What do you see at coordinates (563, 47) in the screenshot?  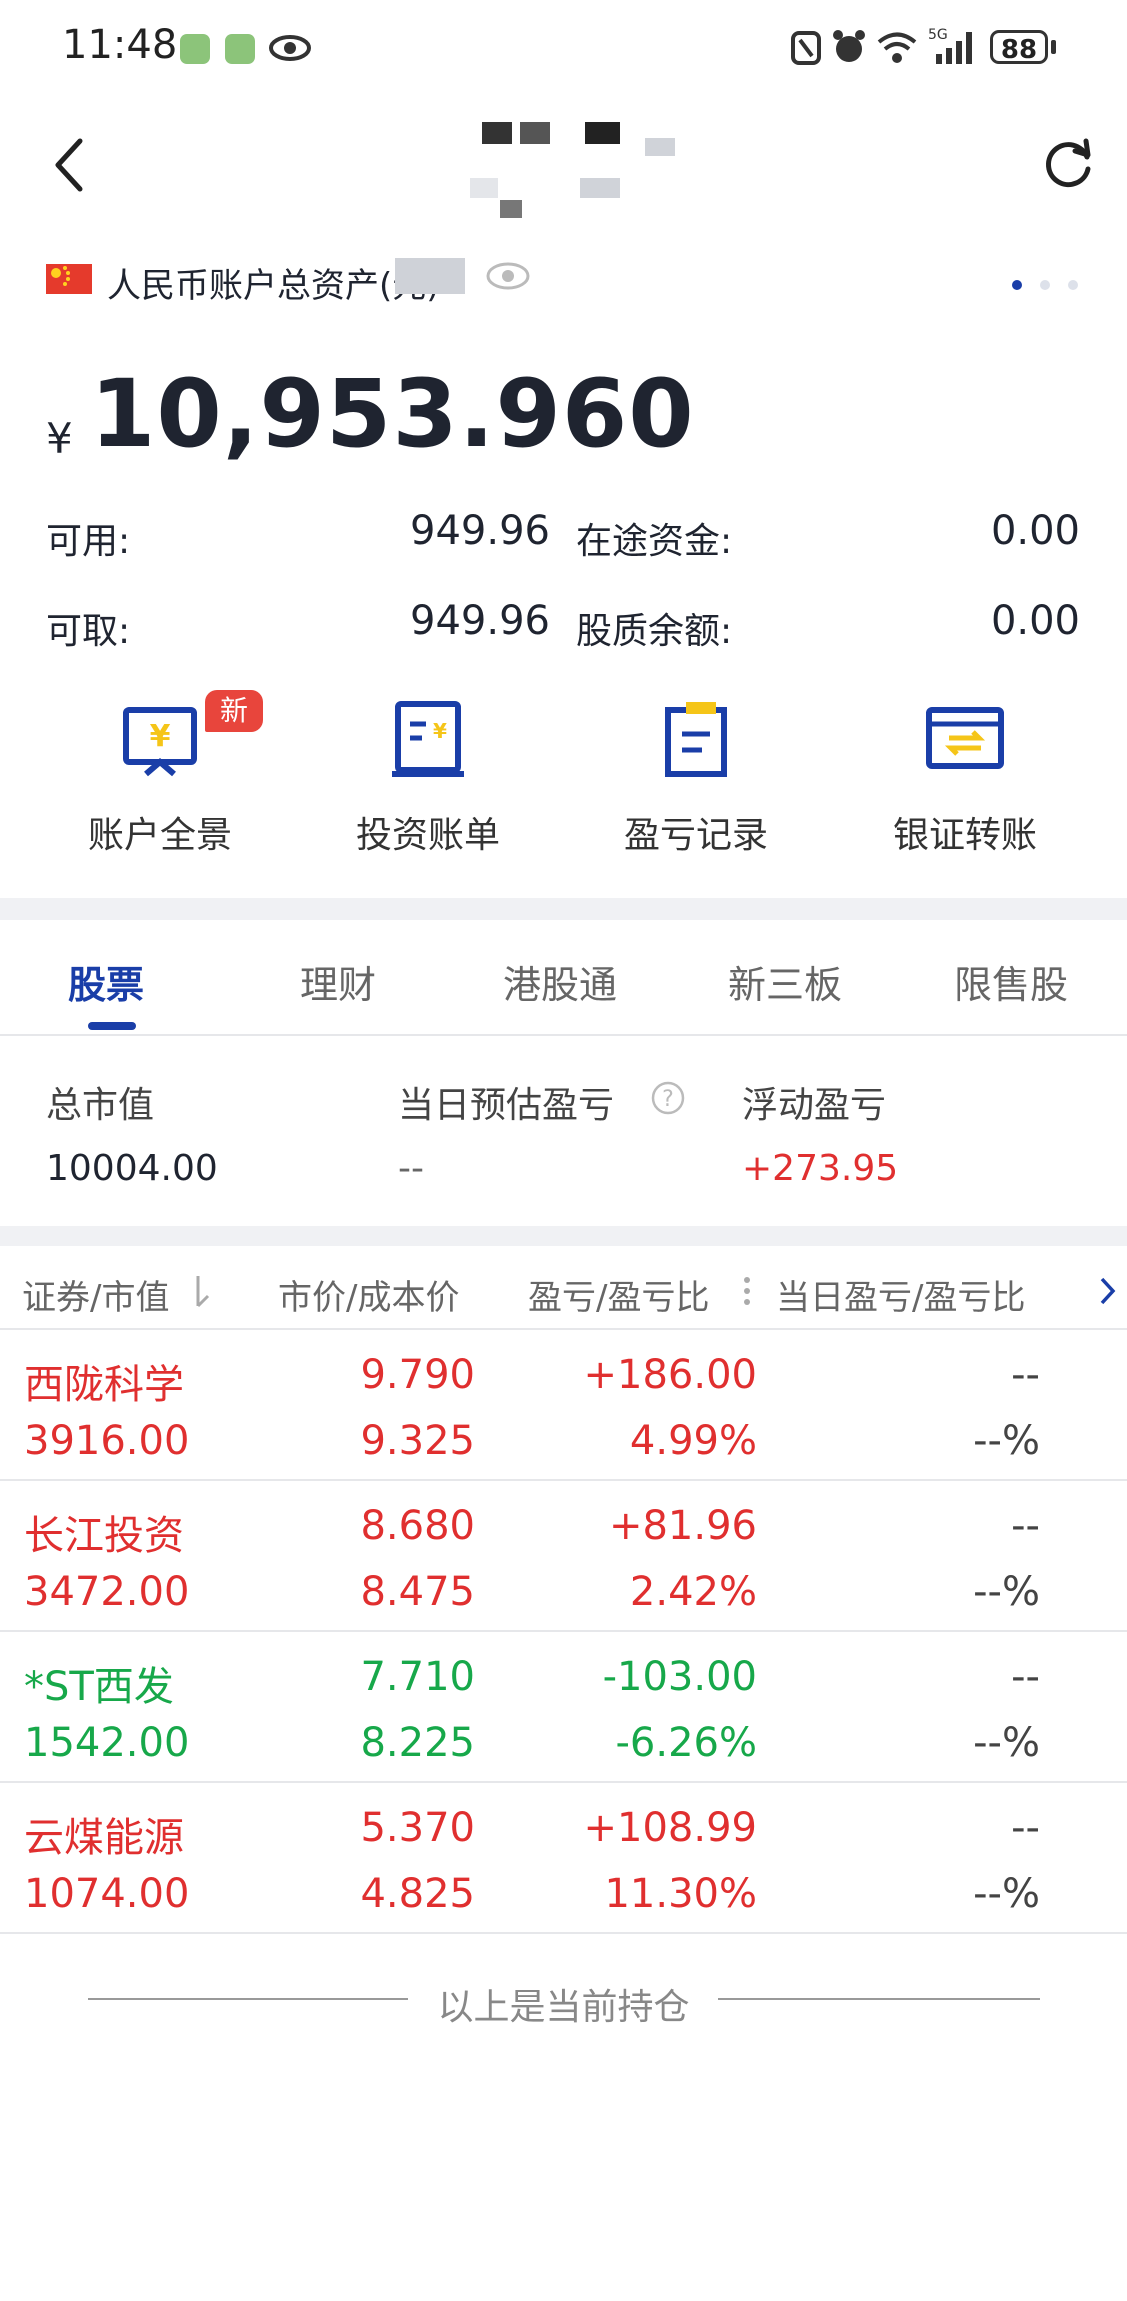 I see `status-bar: 11:48 5G 88` at bounding box center [563, 47].